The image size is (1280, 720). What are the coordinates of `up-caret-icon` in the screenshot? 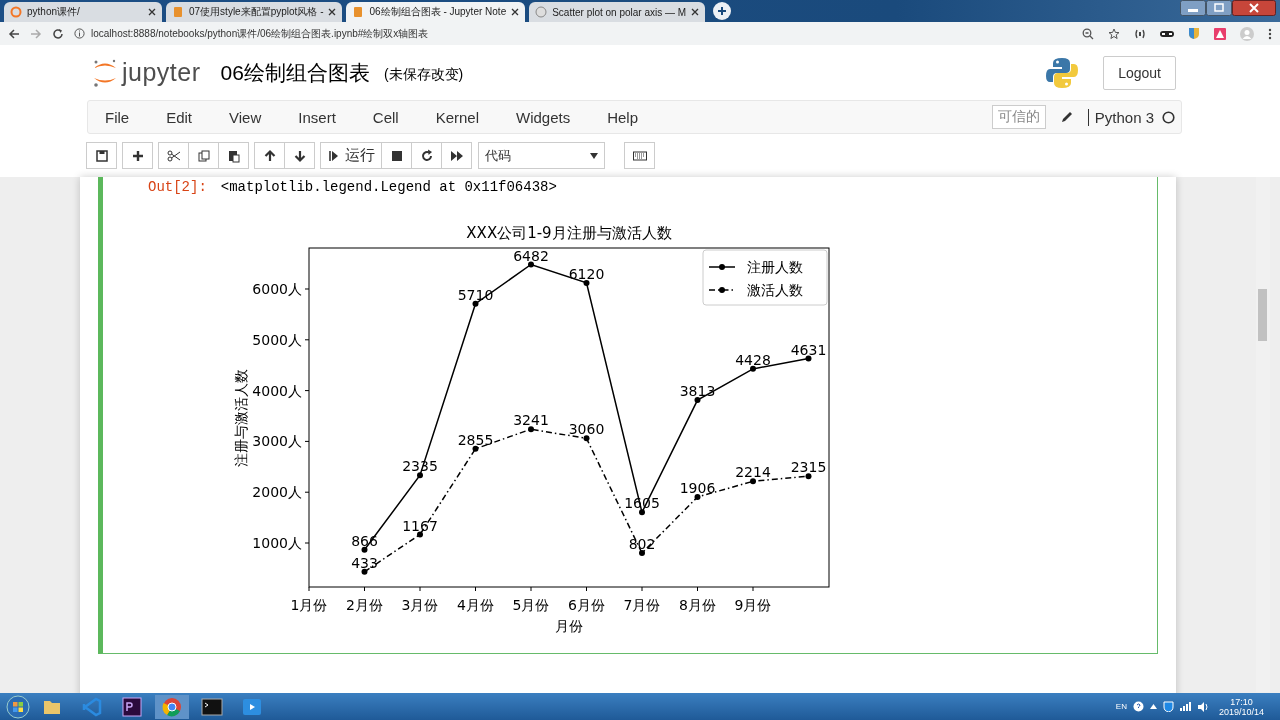 It's located at (1153, 706).